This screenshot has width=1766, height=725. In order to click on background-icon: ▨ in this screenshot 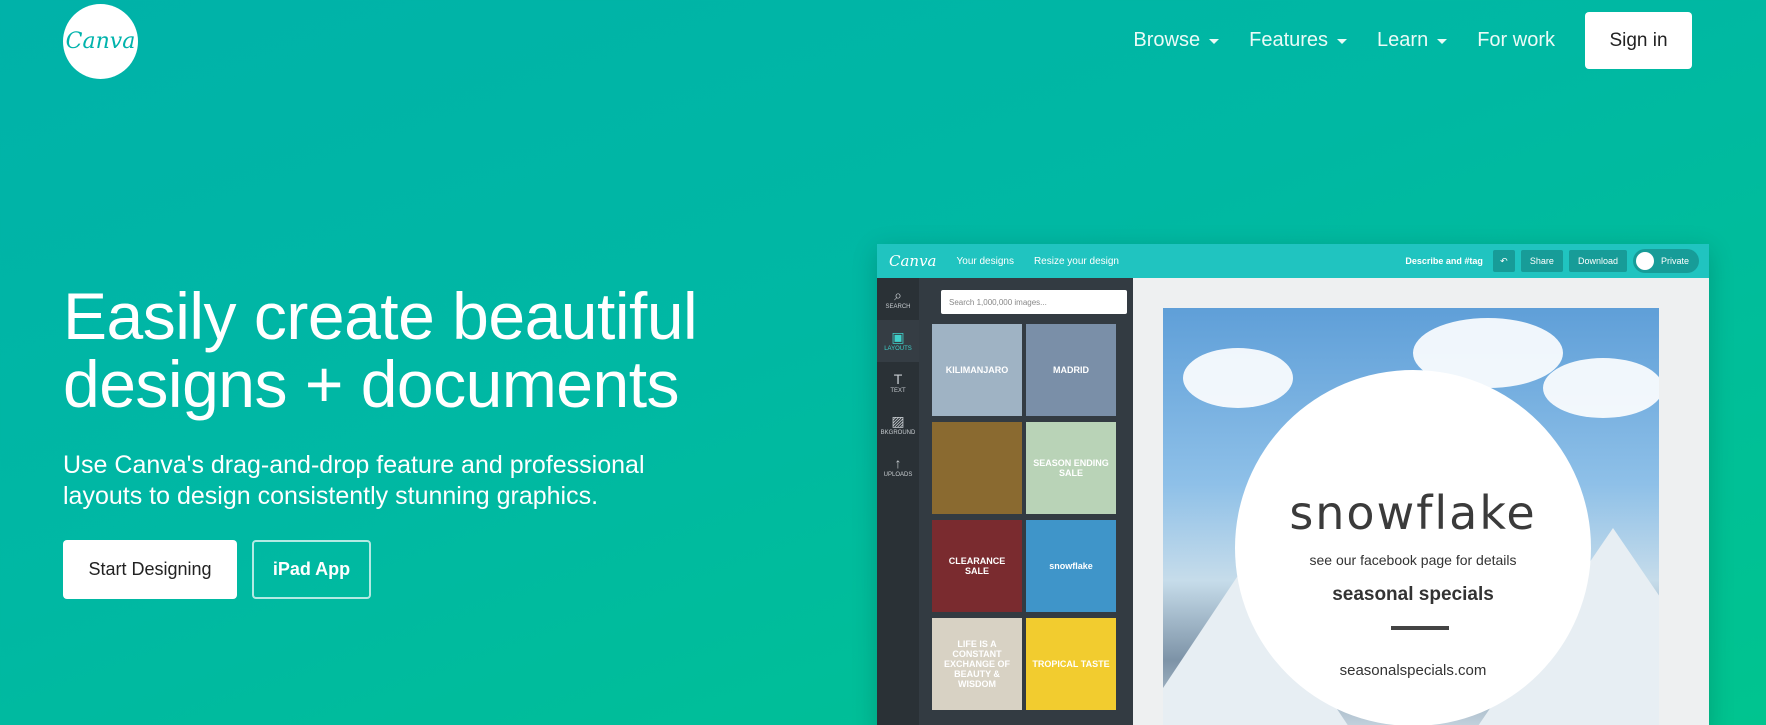, I will do `click(898, 421)`.